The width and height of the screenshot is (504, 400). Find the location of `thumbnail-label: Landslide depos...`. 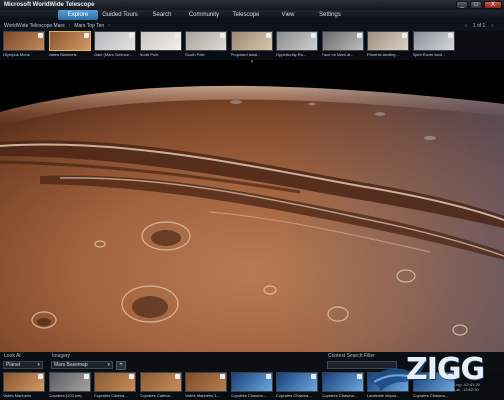

thumbnail-label: Landslide depos... is located at coordinates (383, 395).